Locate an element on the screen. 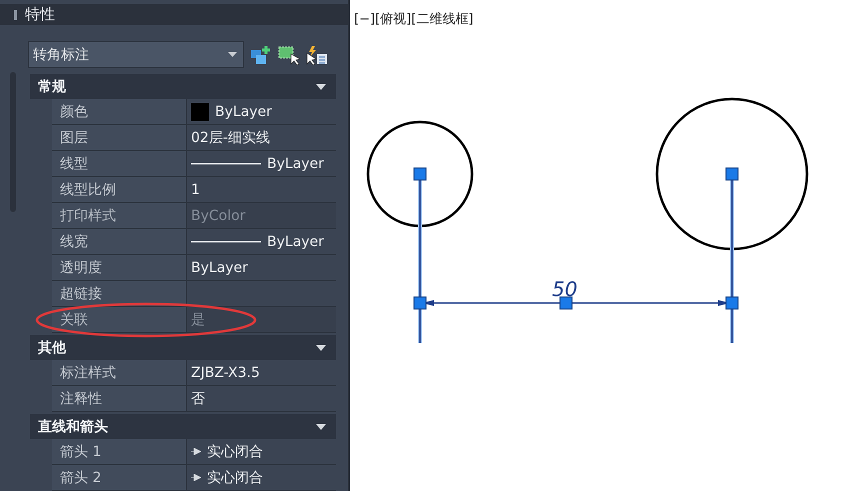 The width and height of the screenshot is (848, 491). property-label: 标注样式 is located at coordinates (119, 372).